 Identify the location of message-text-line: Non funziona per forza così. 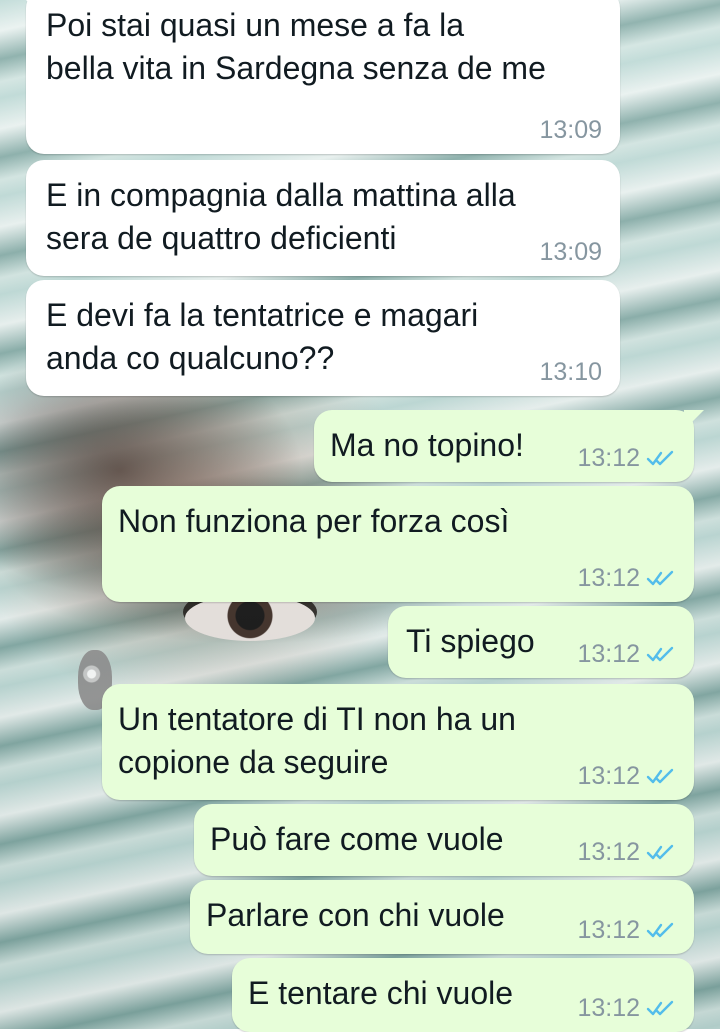
(314, 521).